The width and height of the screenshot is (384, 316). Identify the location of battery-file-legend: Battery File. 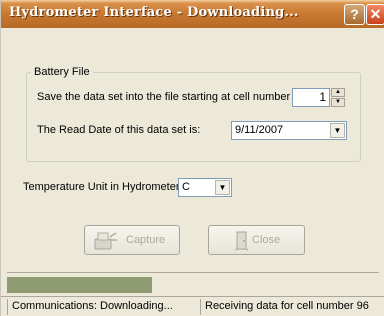
(62, 72).